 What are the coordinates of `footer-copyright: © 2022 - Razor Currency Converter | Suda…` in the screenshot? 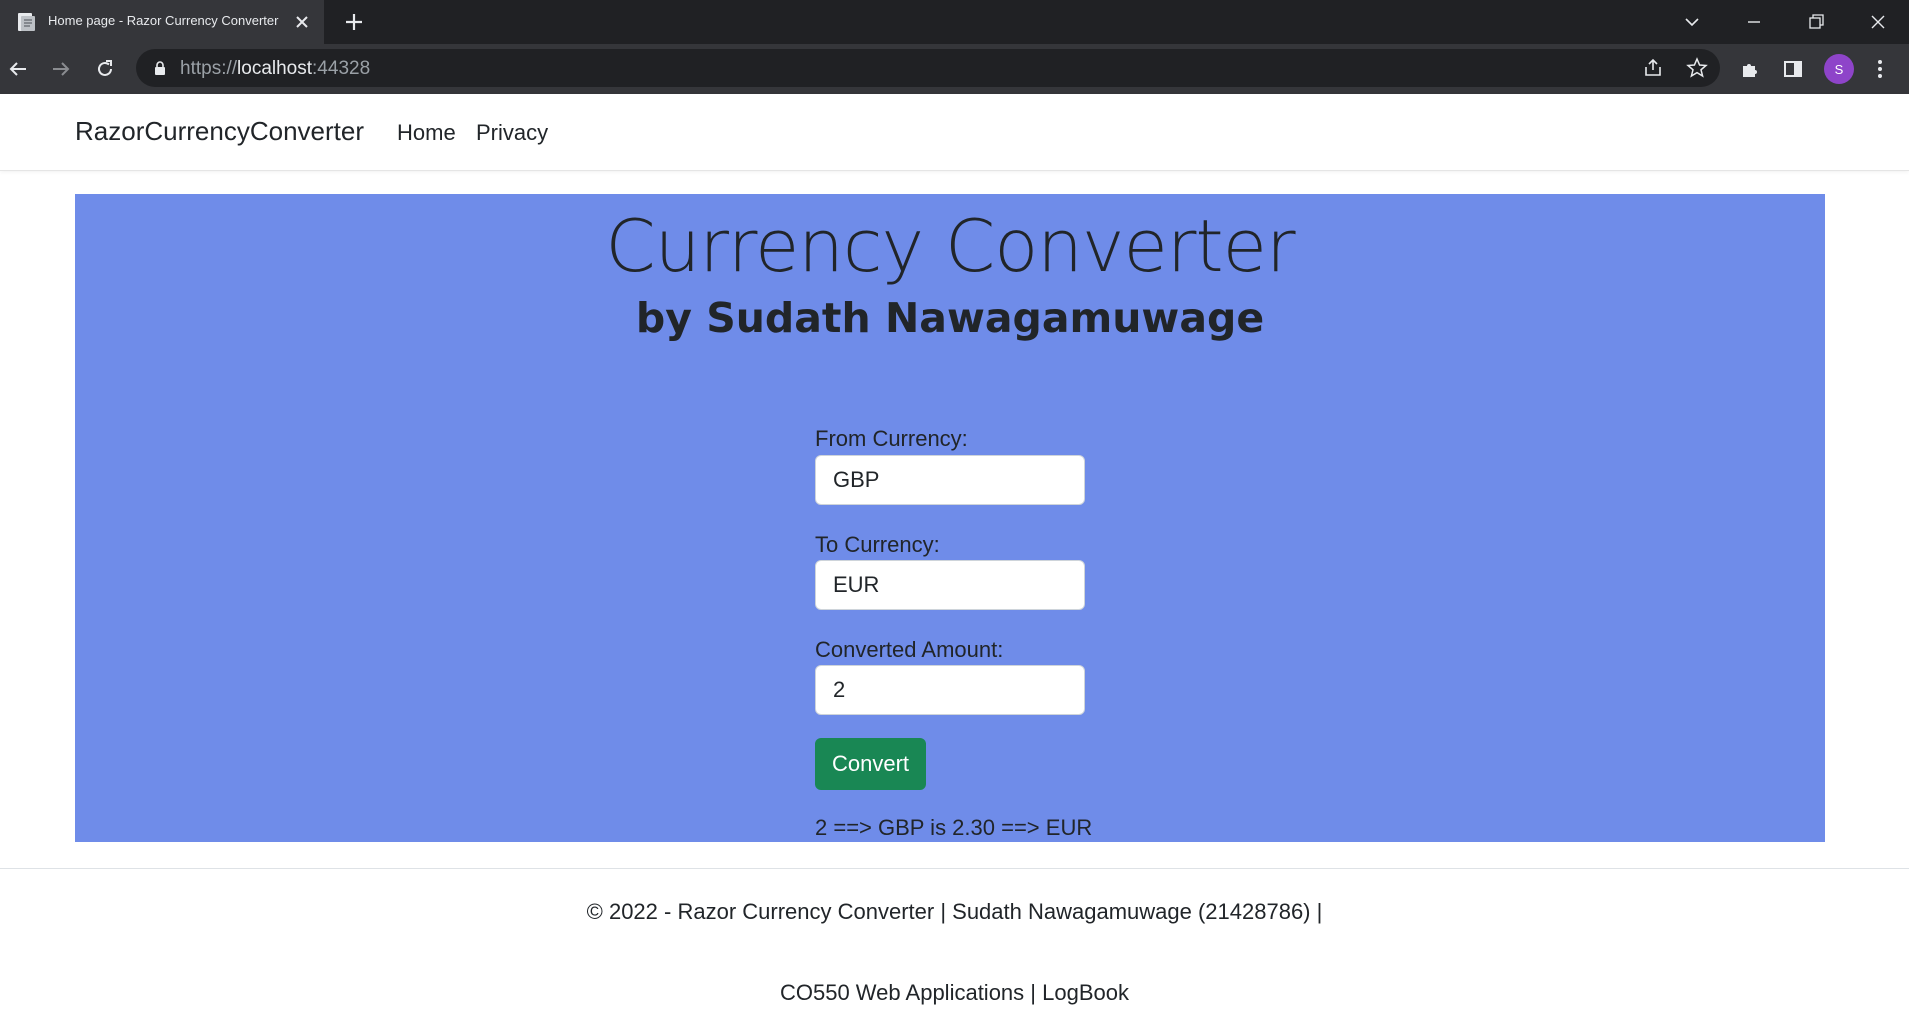 It's located at (954, 911).